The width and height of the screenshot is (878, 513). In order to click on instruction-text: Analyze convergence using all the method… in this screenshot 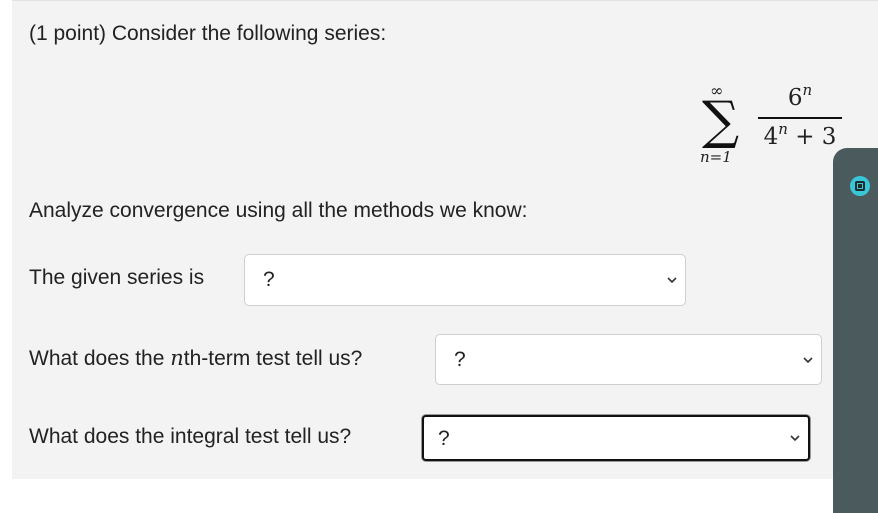, I will do `click(278, 210)`.